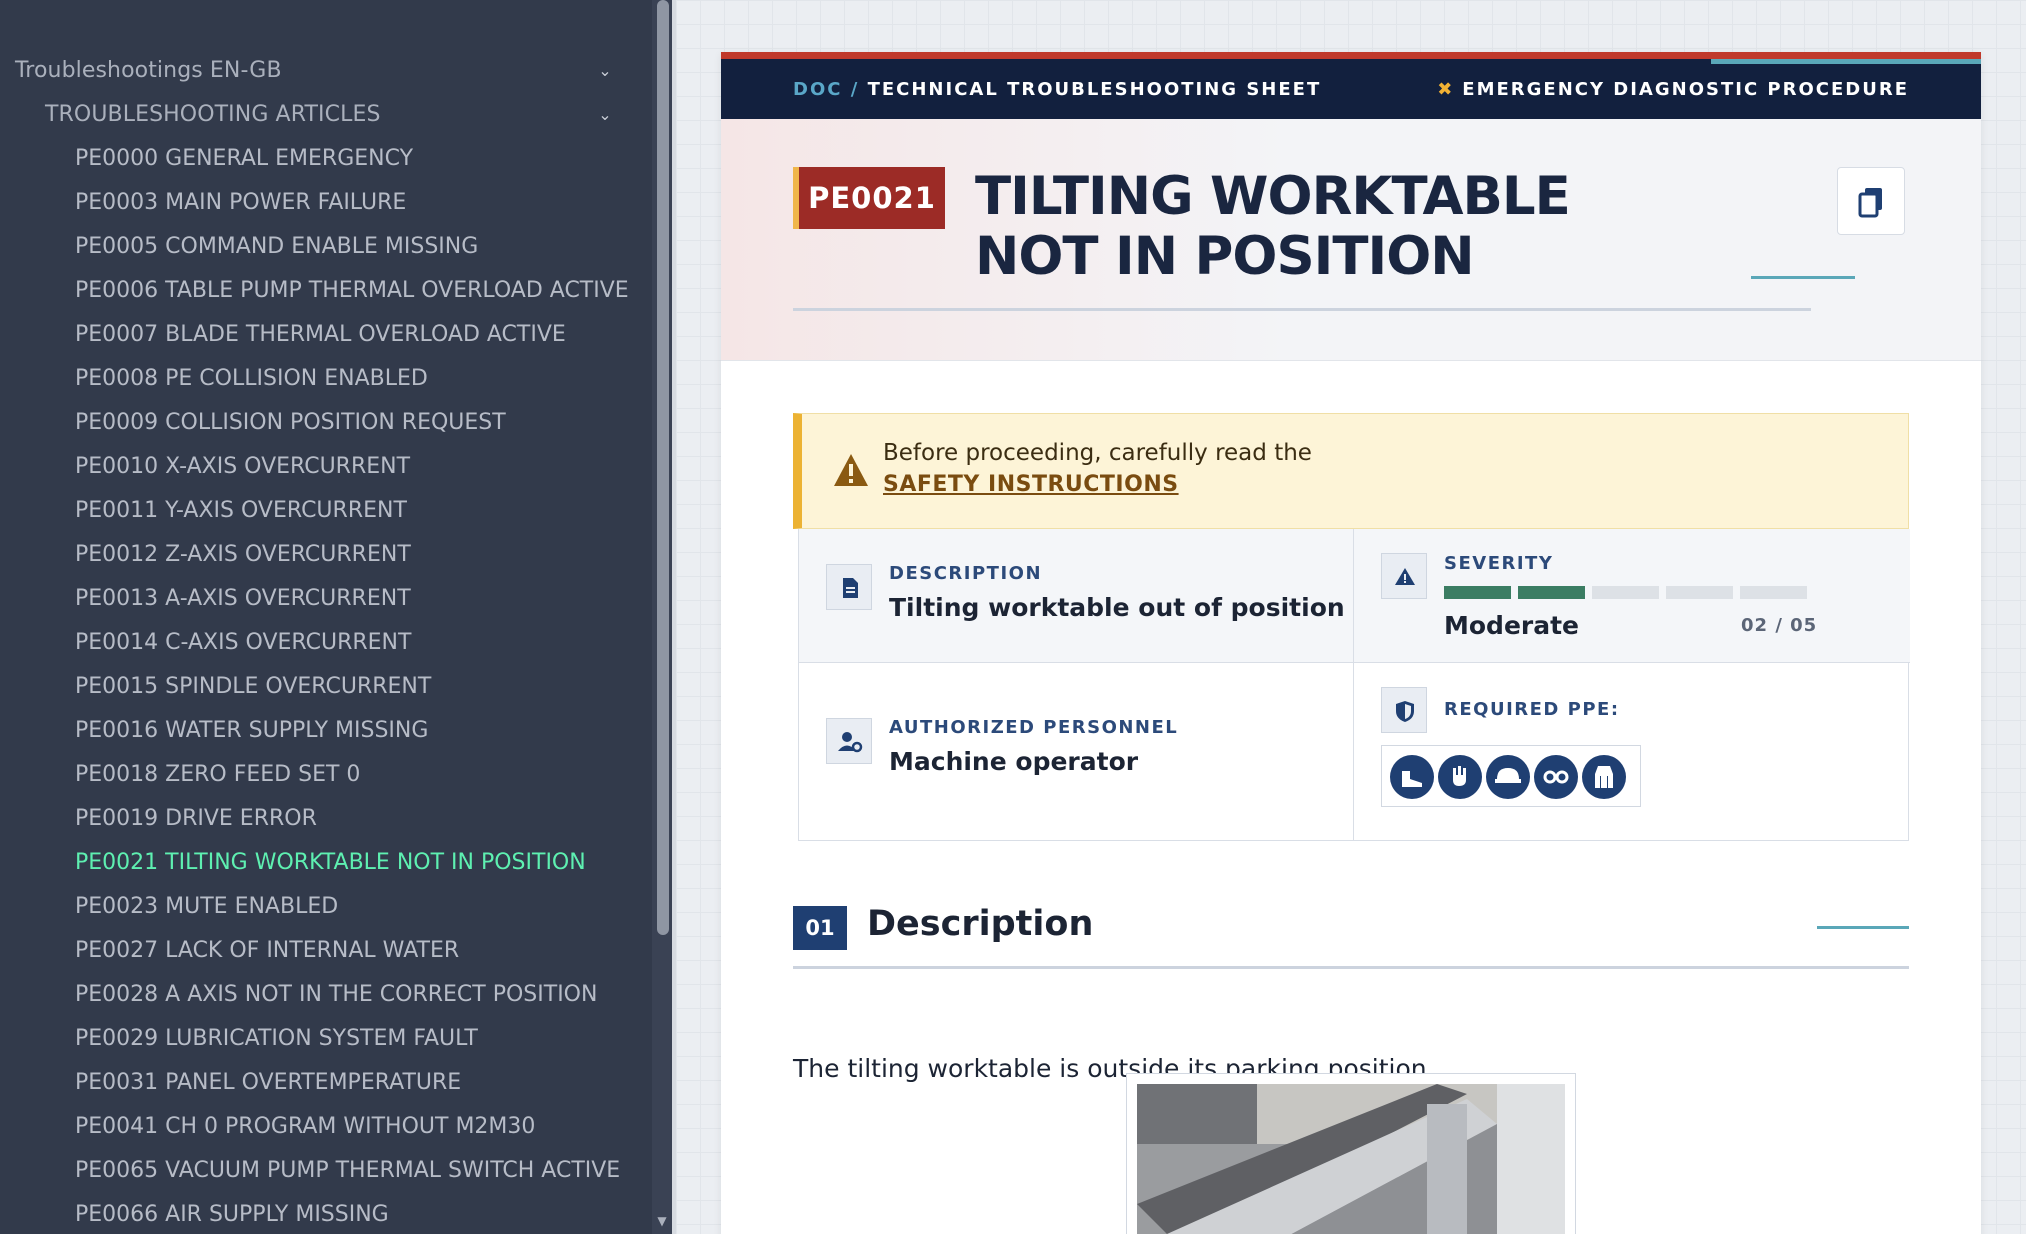  I want to click on sidebar-item: PE0019 DRIVE ERROR, so click(196, 819).